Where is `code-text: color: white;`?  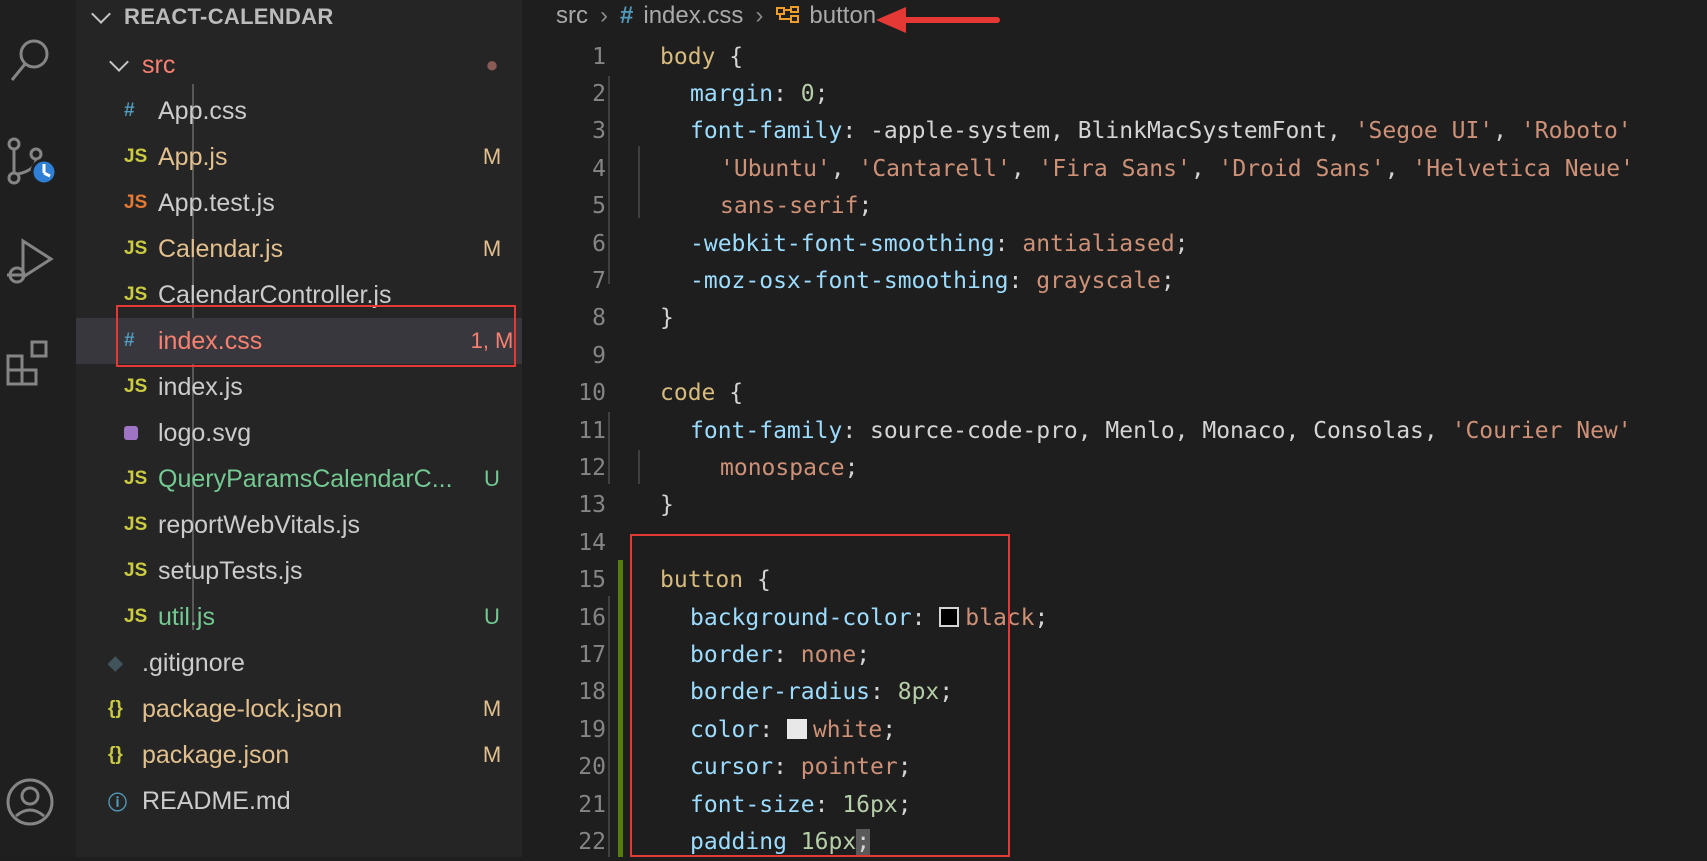 code-text: color: white; is located at coordinates (793, 730).